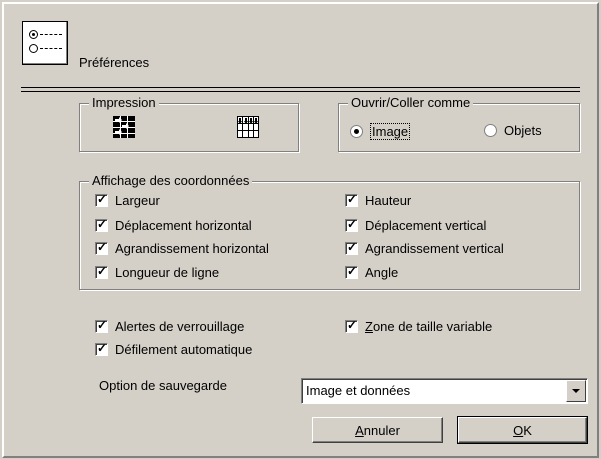 This screenshot has width=601, height=459. I want to click on header-divider-lower, so click(300, 91).